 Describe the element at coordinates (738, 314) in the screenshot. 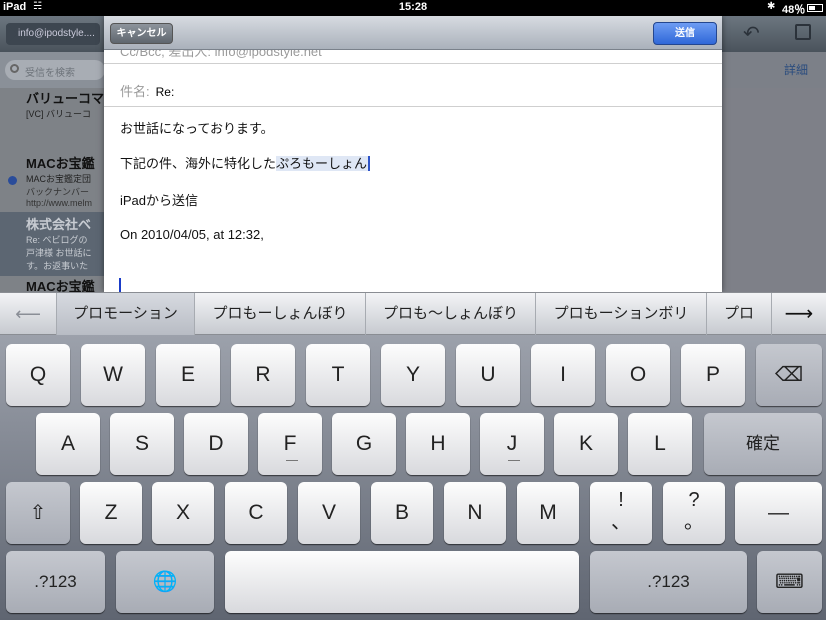

I see `candidate-item: プロ` at that location.